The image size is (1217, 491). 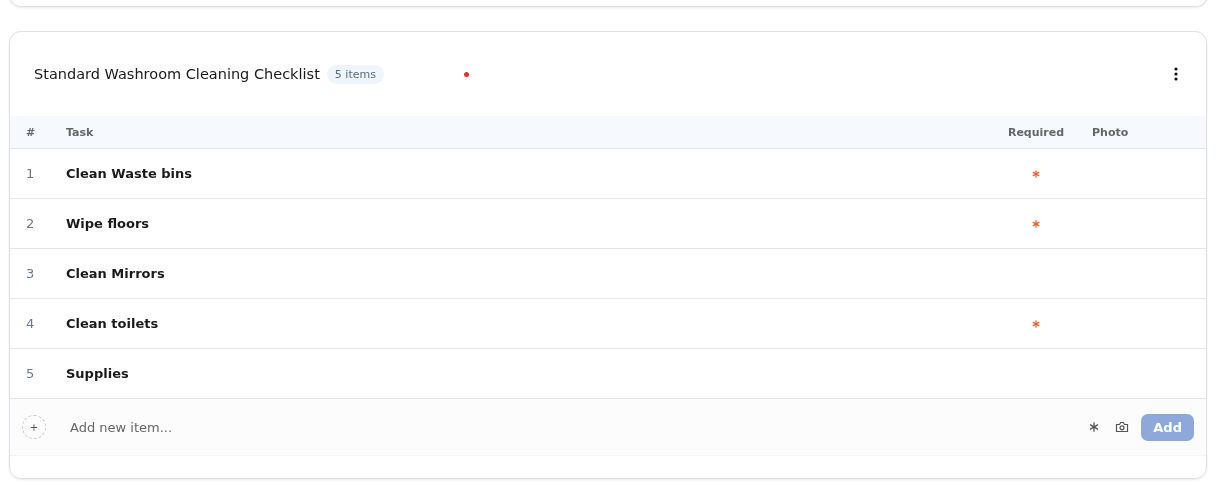 What do you see at coordinates (30, 273) in the screenshot?
I see `row-number: 3` at bounding box center [30, 273].